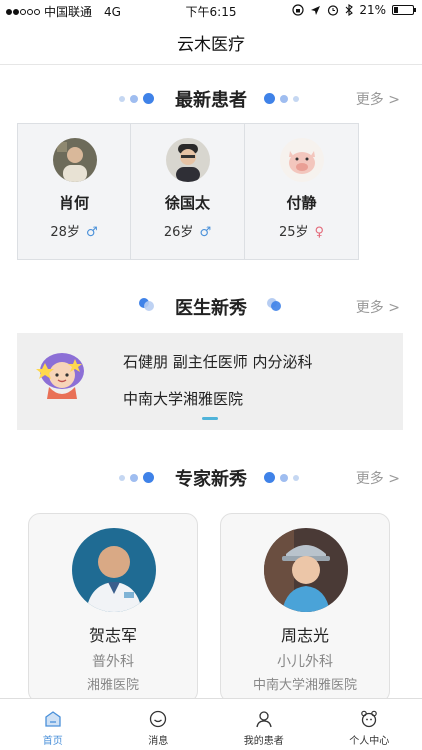 This screenshot has height=750, width=422. Describe the element at coordinates (210, 418) in the screenshot. I see `page-indicator` at that location.